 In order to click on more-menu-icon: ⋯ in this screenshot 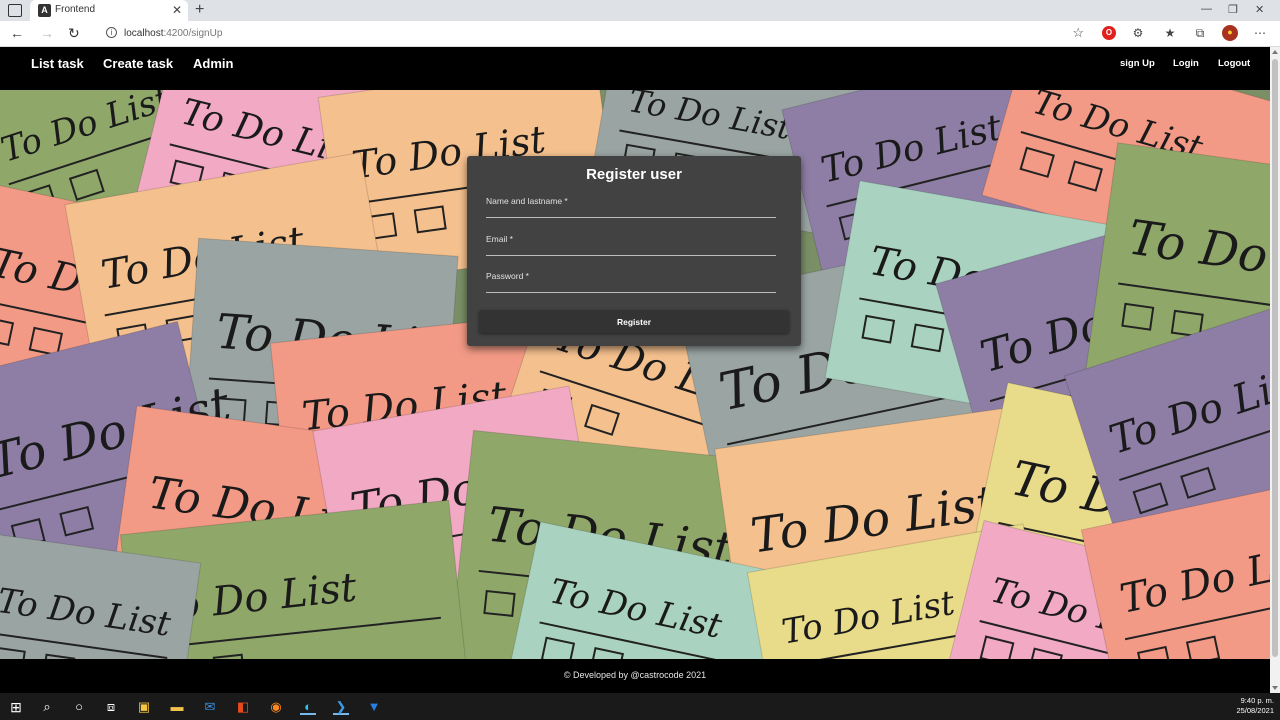, I will do `click(1260, 33)`.